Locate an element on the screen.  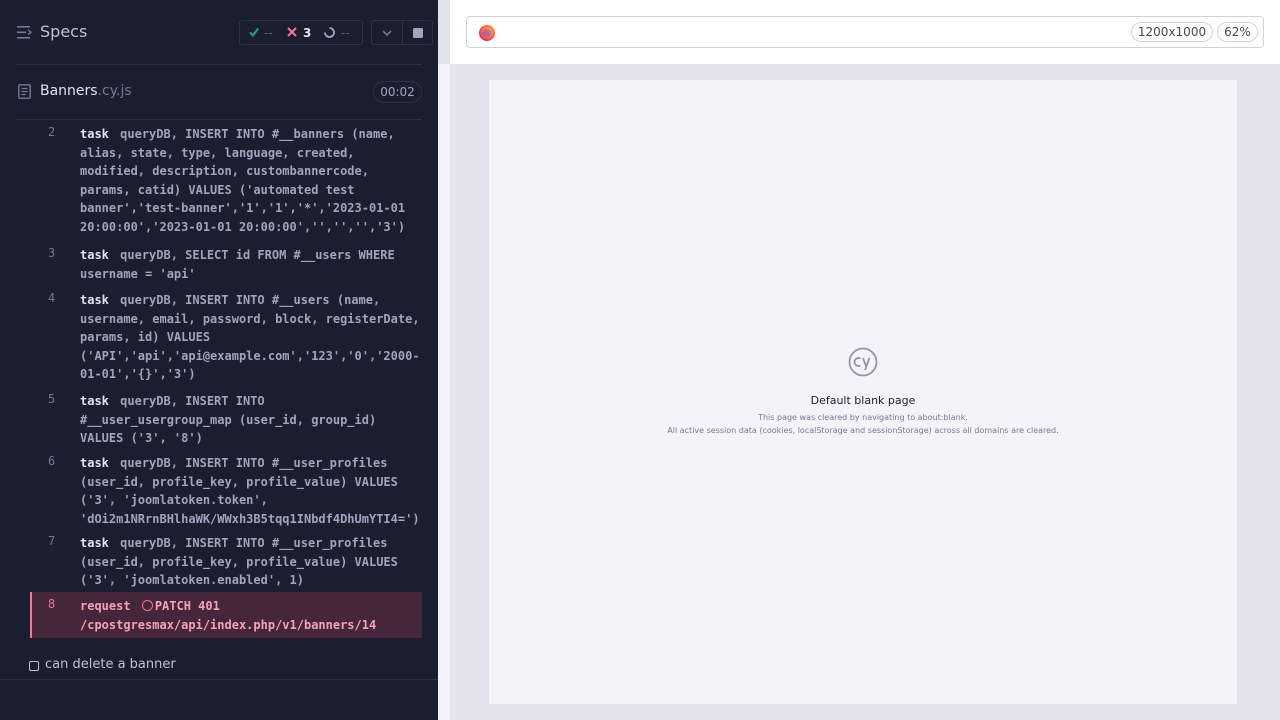
firefox-icon is located at coordinates (487, 33).